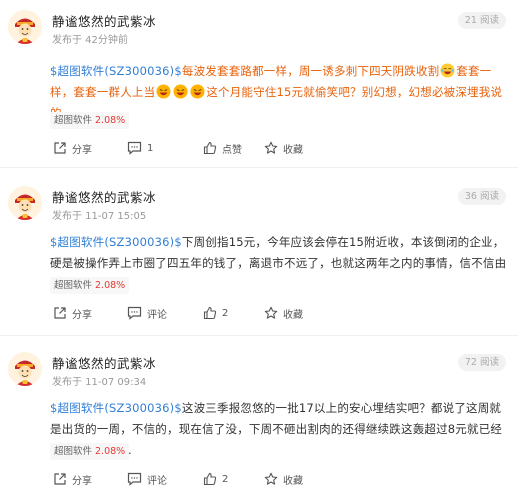 The image size is (518, 500). Describe the element at coordinates (232, 150) in the screenshot. I see `like-label: 点赞` at that location.